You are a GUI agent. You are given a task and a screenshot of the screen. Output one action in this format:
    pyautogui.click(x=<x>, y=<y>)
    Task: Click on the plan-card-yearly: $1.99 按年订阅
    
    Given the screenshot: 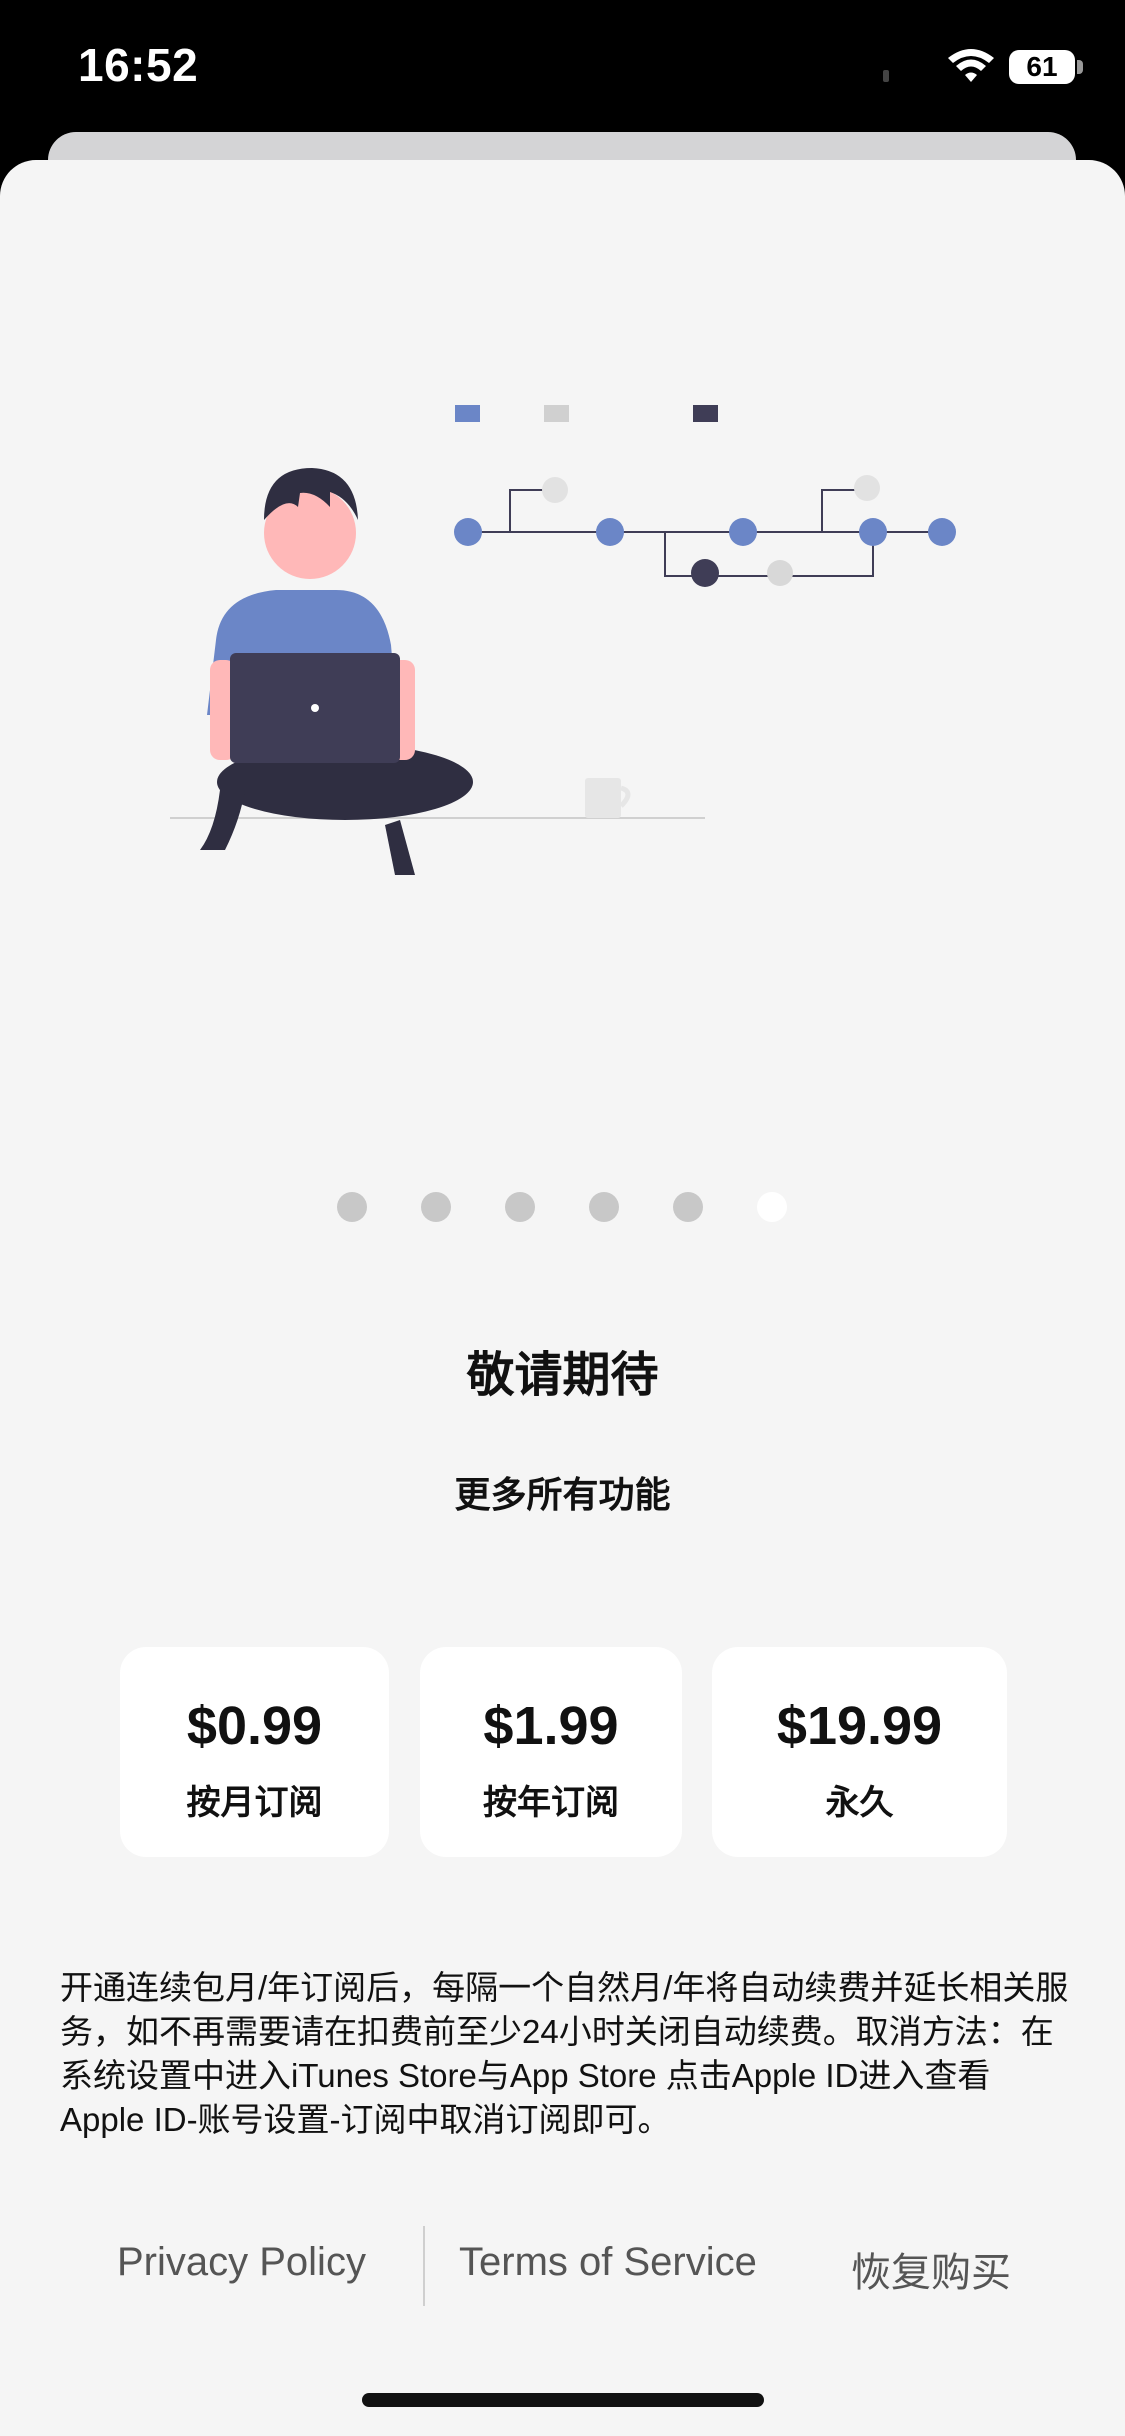 What is the action you would take?
    pyautogui.click(x=551, y=1752)
    